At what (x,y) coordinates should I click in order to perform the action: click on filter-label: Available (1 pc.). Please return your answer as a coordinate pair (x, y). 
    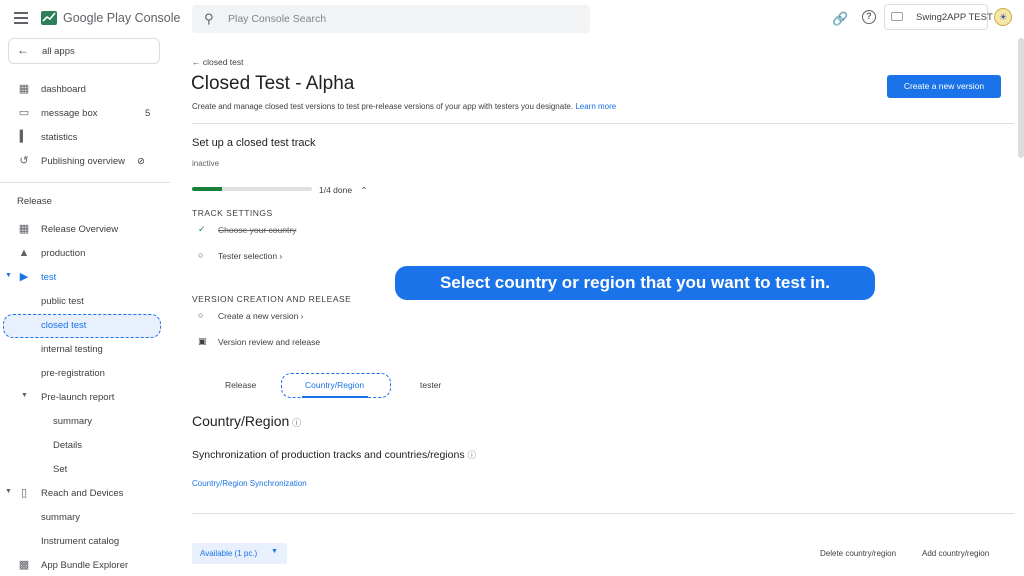
    Looking at the image, I should click on (229, 553).